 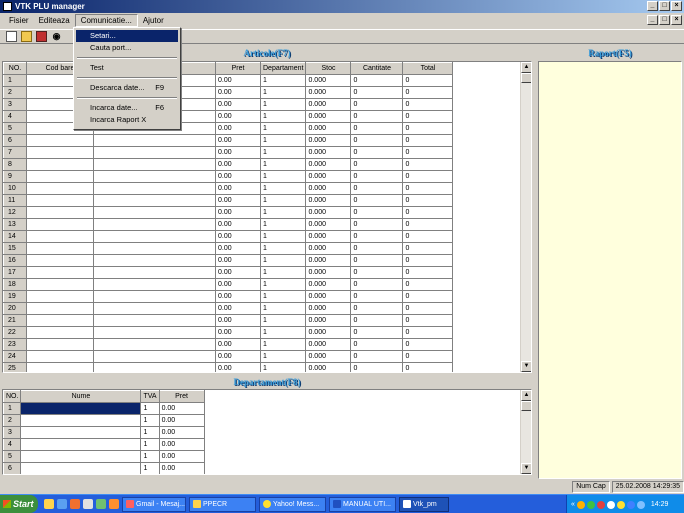 I want to click on table-row: 6 0.00 1 0.000 0 0, so click(x=228, y=140).